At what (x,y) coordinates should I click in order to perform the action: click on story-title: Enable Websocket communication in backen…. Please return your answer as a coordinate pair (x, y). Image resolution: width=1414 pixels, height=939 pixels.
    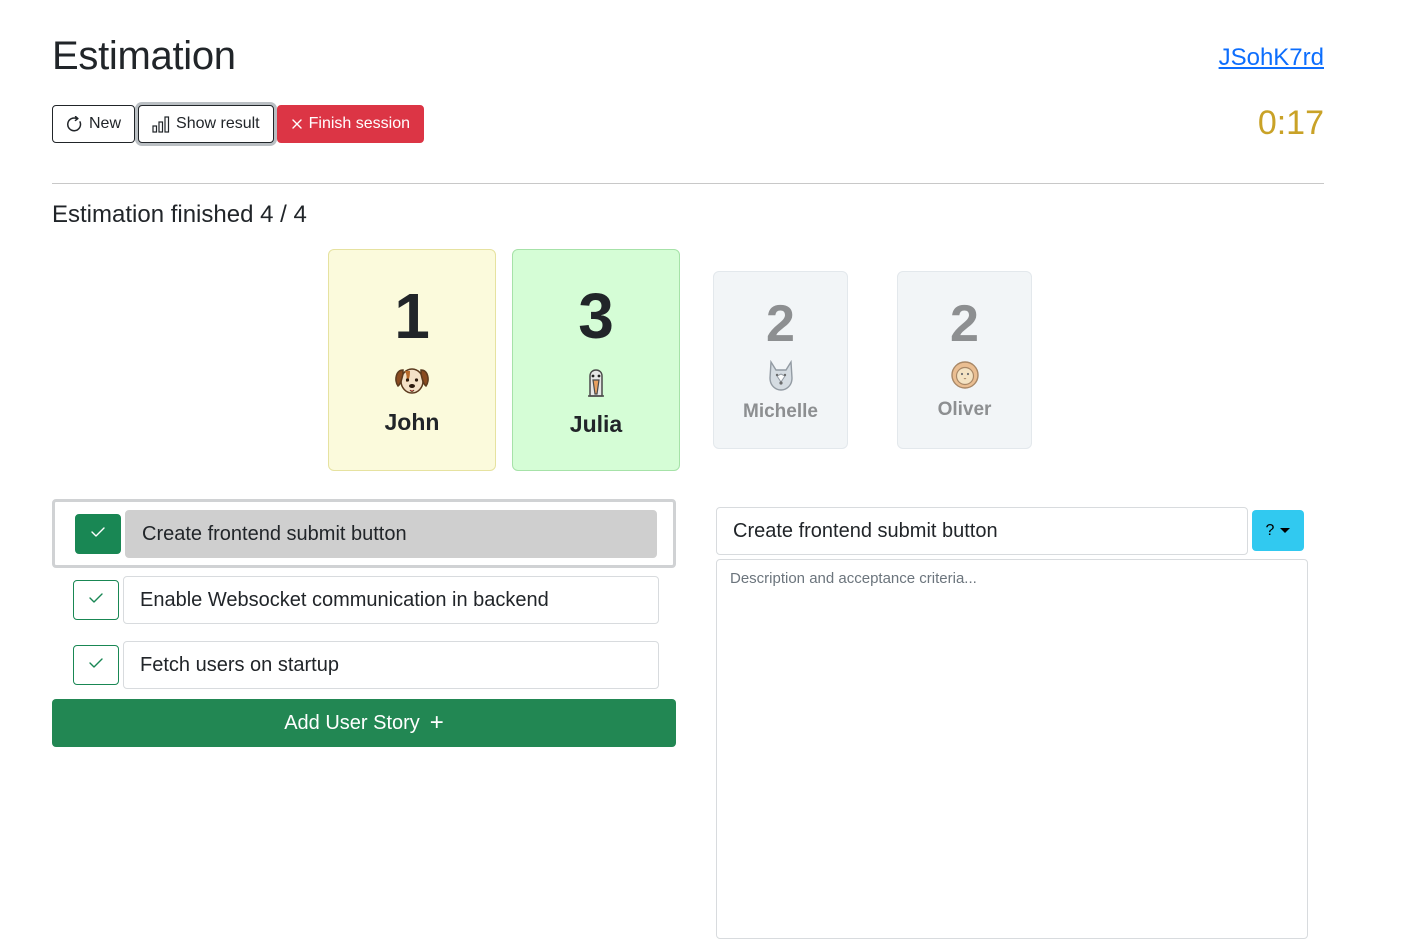
    Looking at the image, I should click on (391, 600).